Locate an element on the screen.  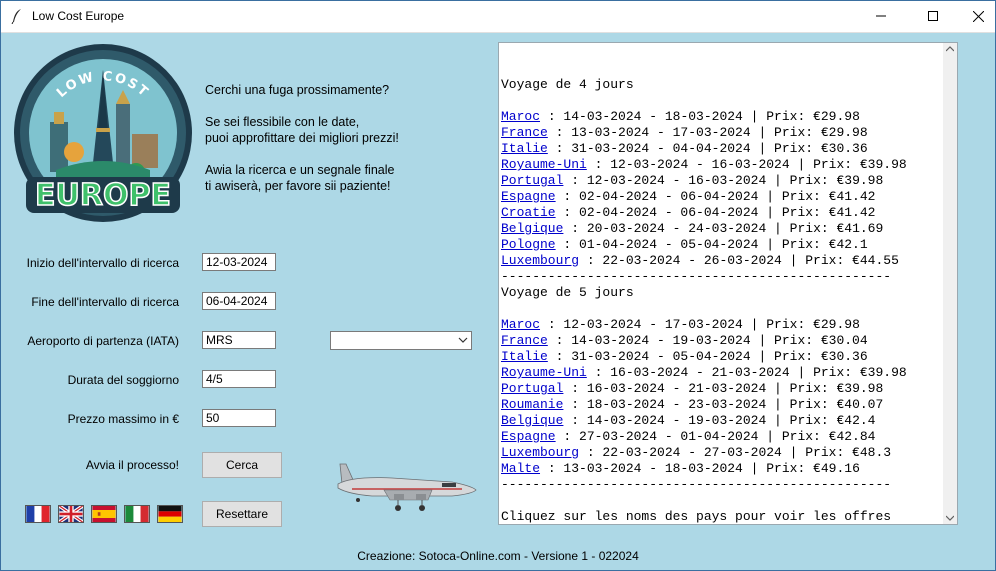
maximize-button is located at coordinates (933, 16).